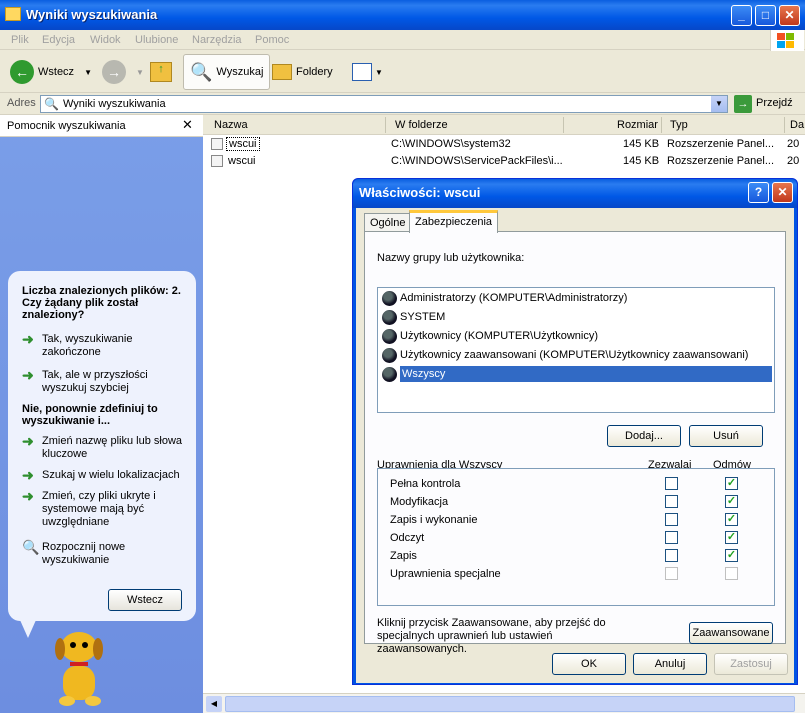 This screenshot has width=805, height=713. I want to click on horizontal-scrollbar: ◀, so click(504, 703).